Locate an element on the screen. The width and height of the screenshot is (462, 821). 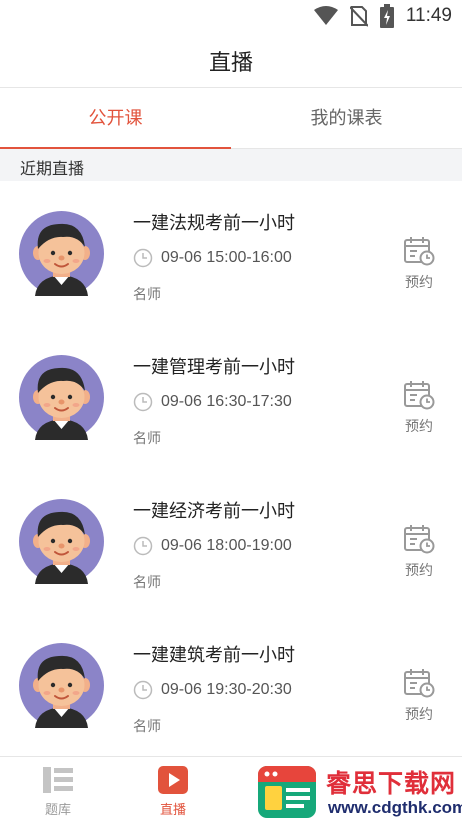
course-time: 09-06 18:00-19:00 is located at coordinates (226, 545).